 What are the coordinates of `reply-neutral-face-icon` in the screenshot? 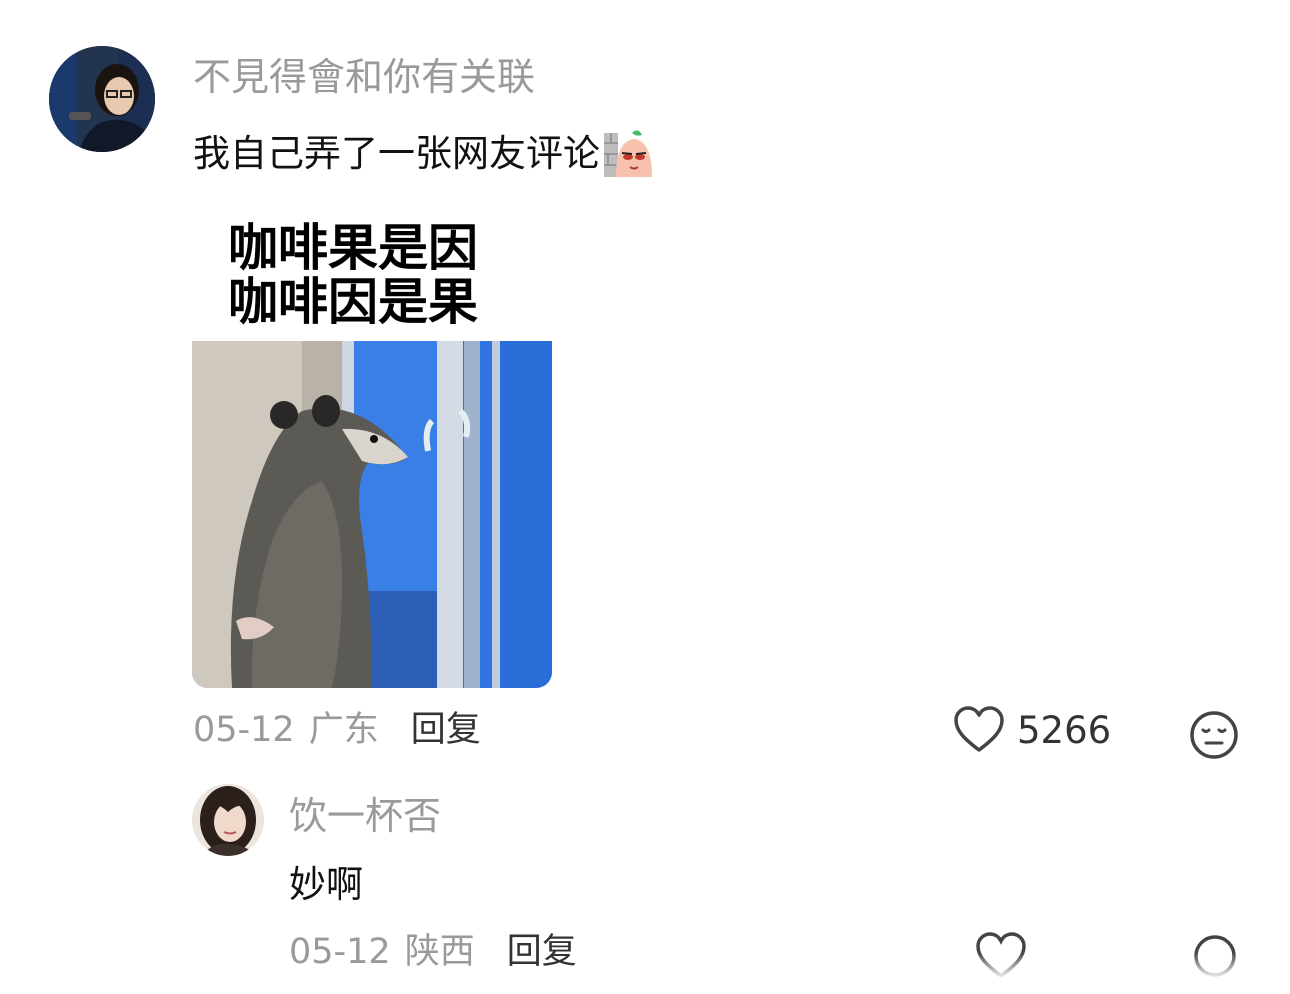 It's located at (1215, 955).